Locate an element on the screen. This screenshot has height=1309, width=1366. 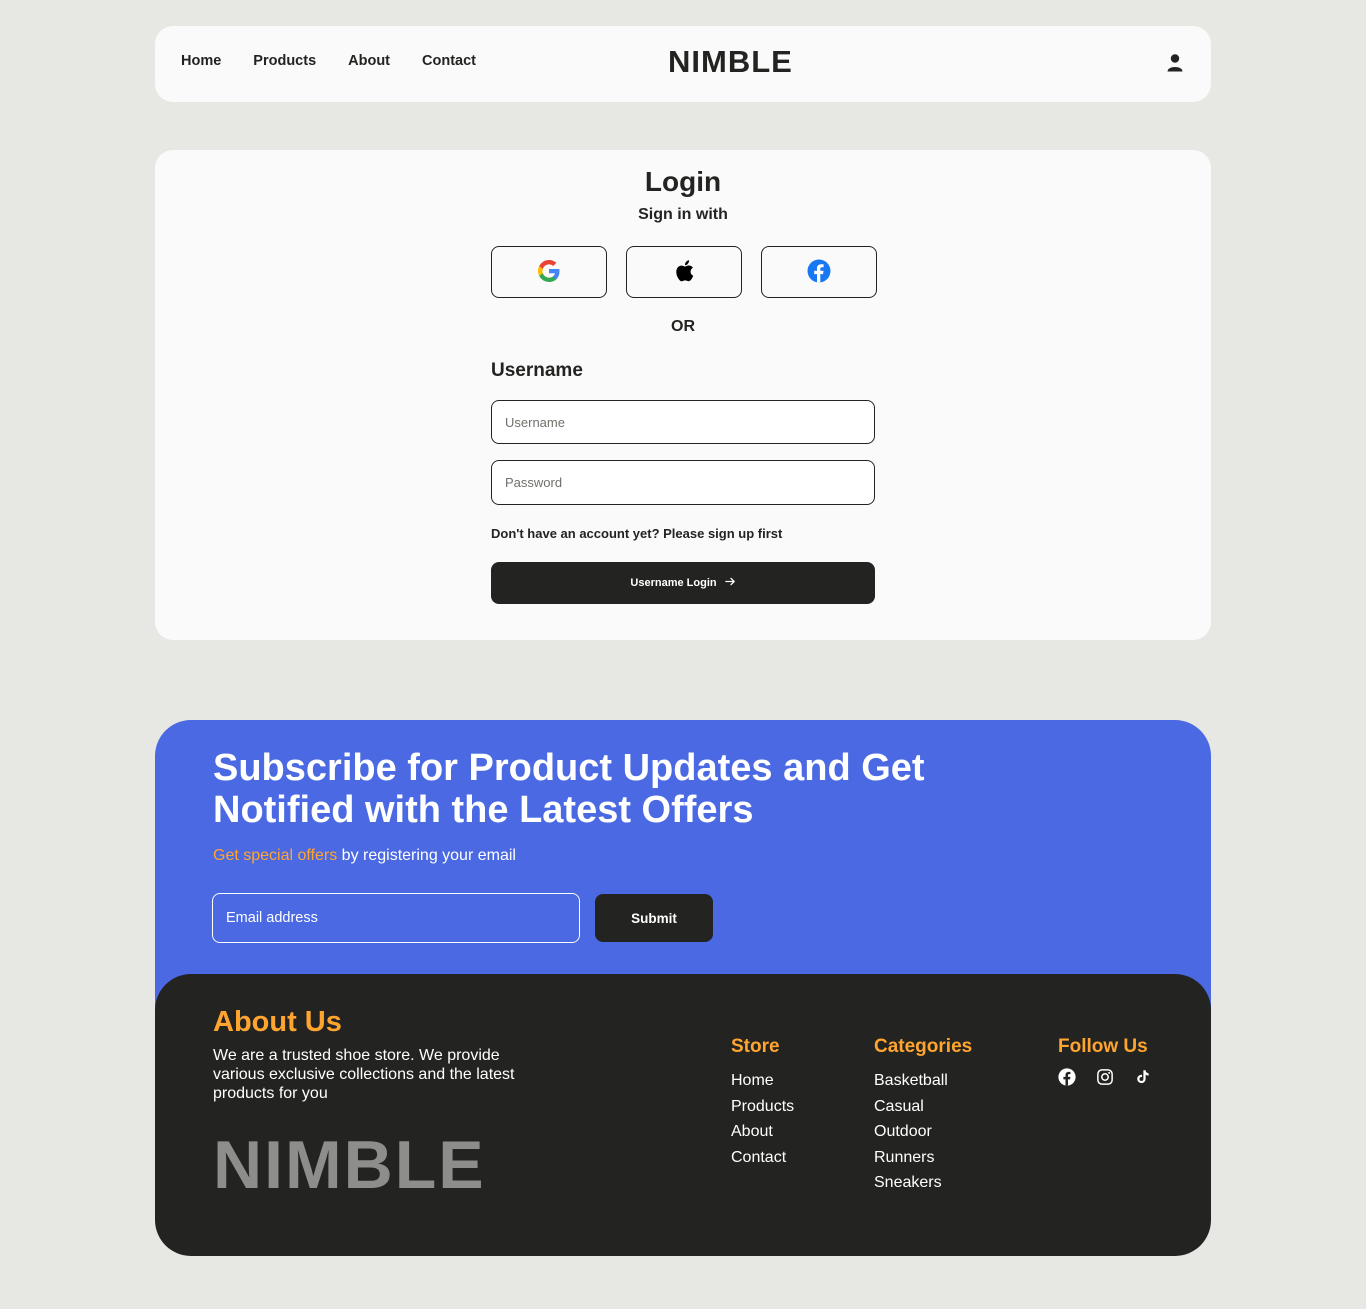
follow-column: Follow Us is located at coordinates (1105, 1061).